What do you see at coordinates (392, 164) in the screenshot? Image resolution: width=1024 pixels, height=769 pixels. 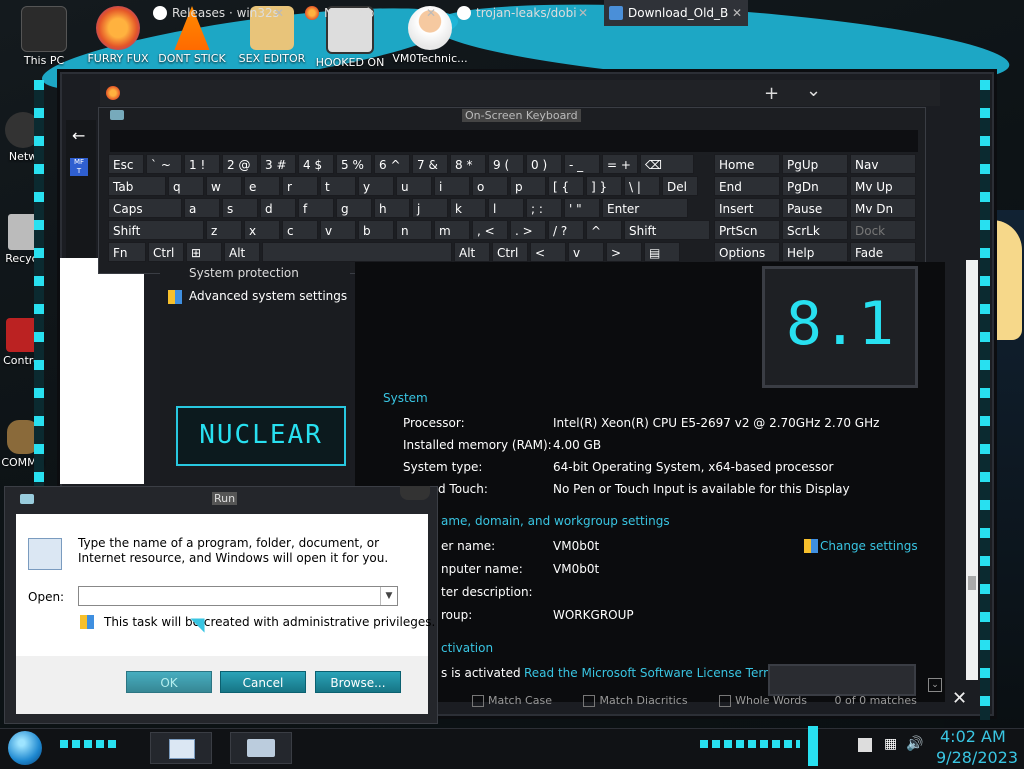 I see `osk-key: 6 ^` at bounding box center [392, 164].